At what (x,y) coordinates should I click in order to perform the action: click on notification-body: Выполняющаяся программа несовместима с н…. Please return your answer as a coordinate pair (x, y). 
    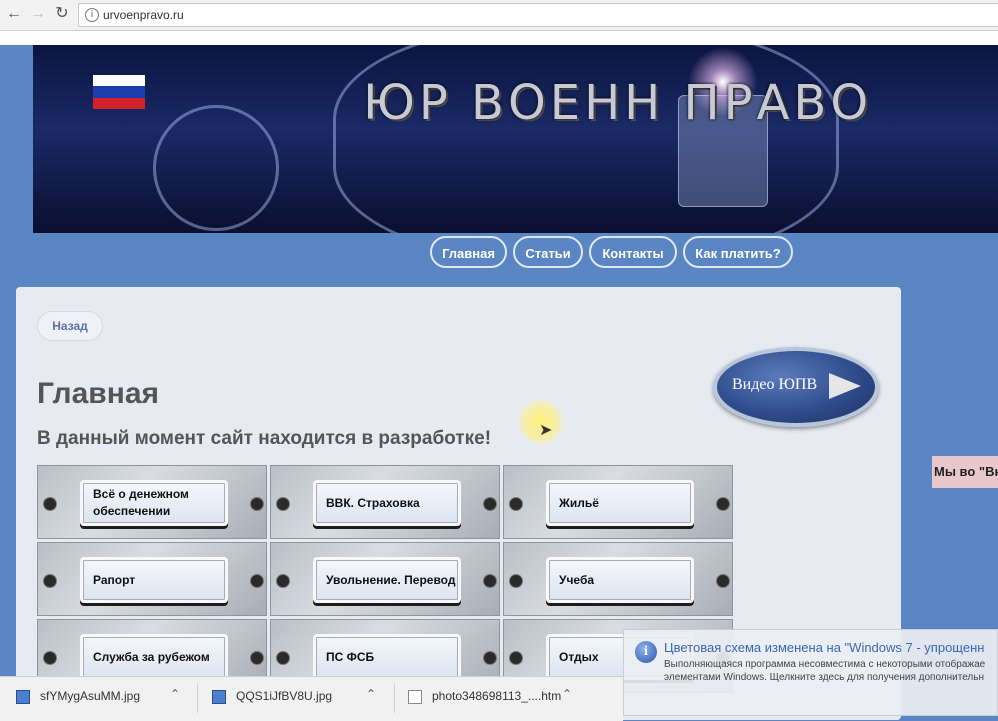
    Looking at the image, I should click on (831, 671).